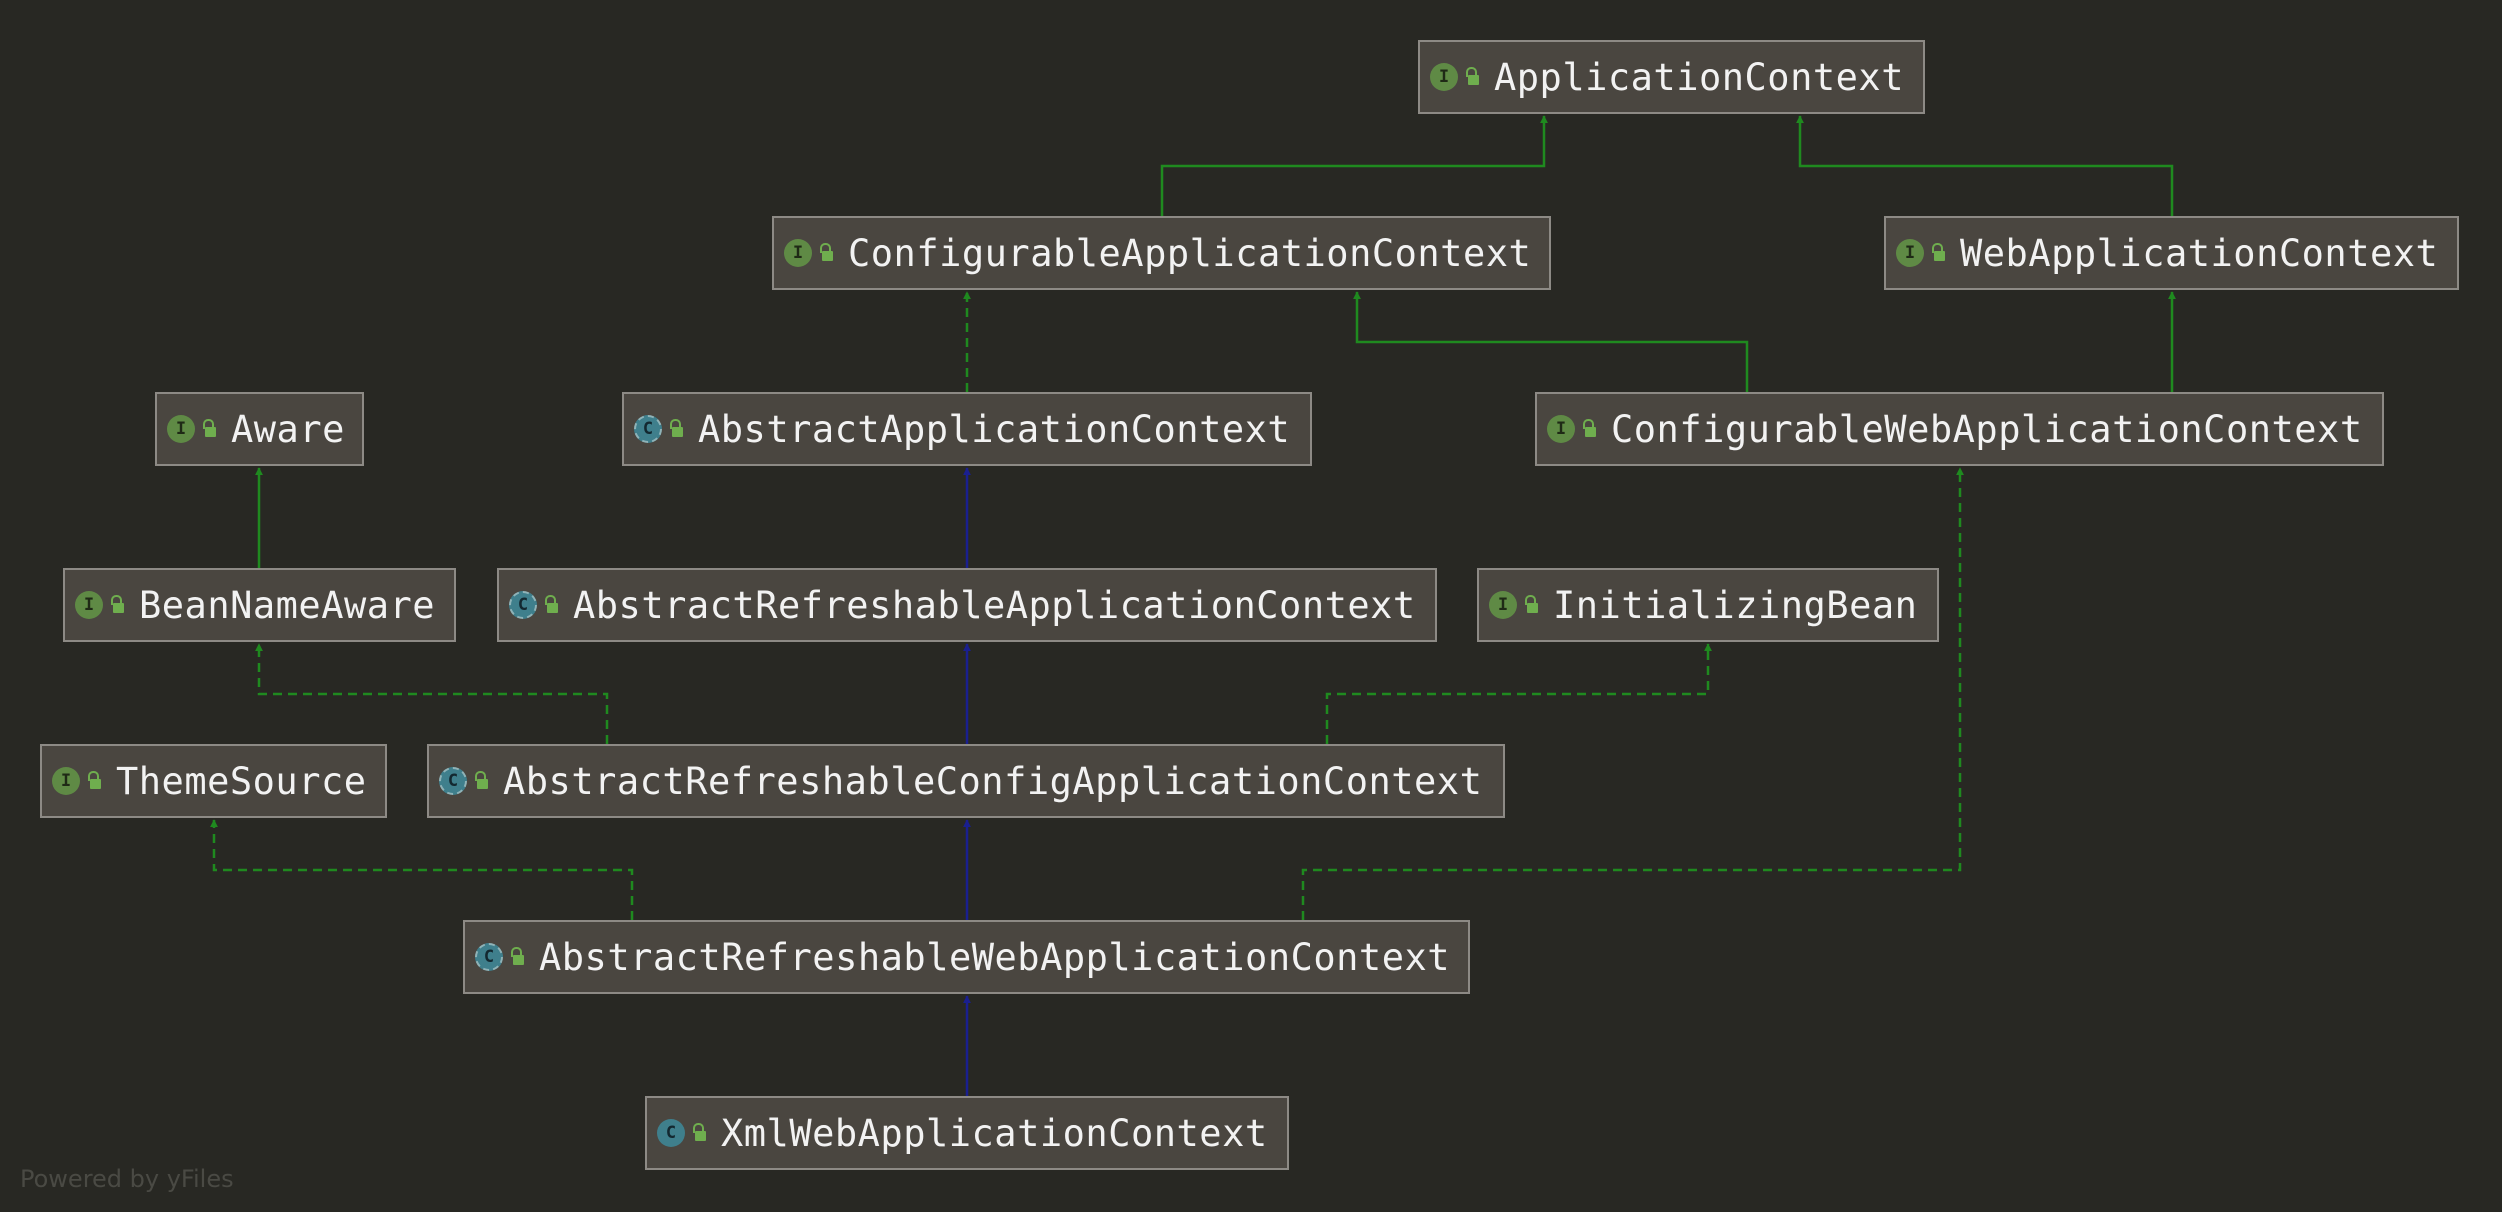 The image size is (2502, 1212). Describe the element at coordinates (1987, 429) in the screenshot. I see `node-label: ConfigurableWebApplicationContext` at that location.